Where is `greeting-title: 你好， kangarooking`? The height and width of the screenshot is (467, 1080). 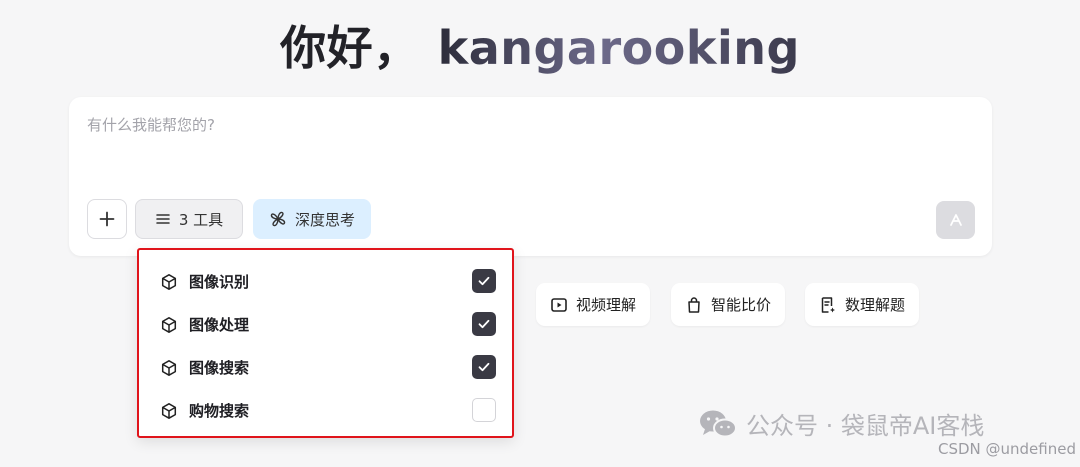 greeting-title: 你好， kangarooking is located at coordinates (540, 45).